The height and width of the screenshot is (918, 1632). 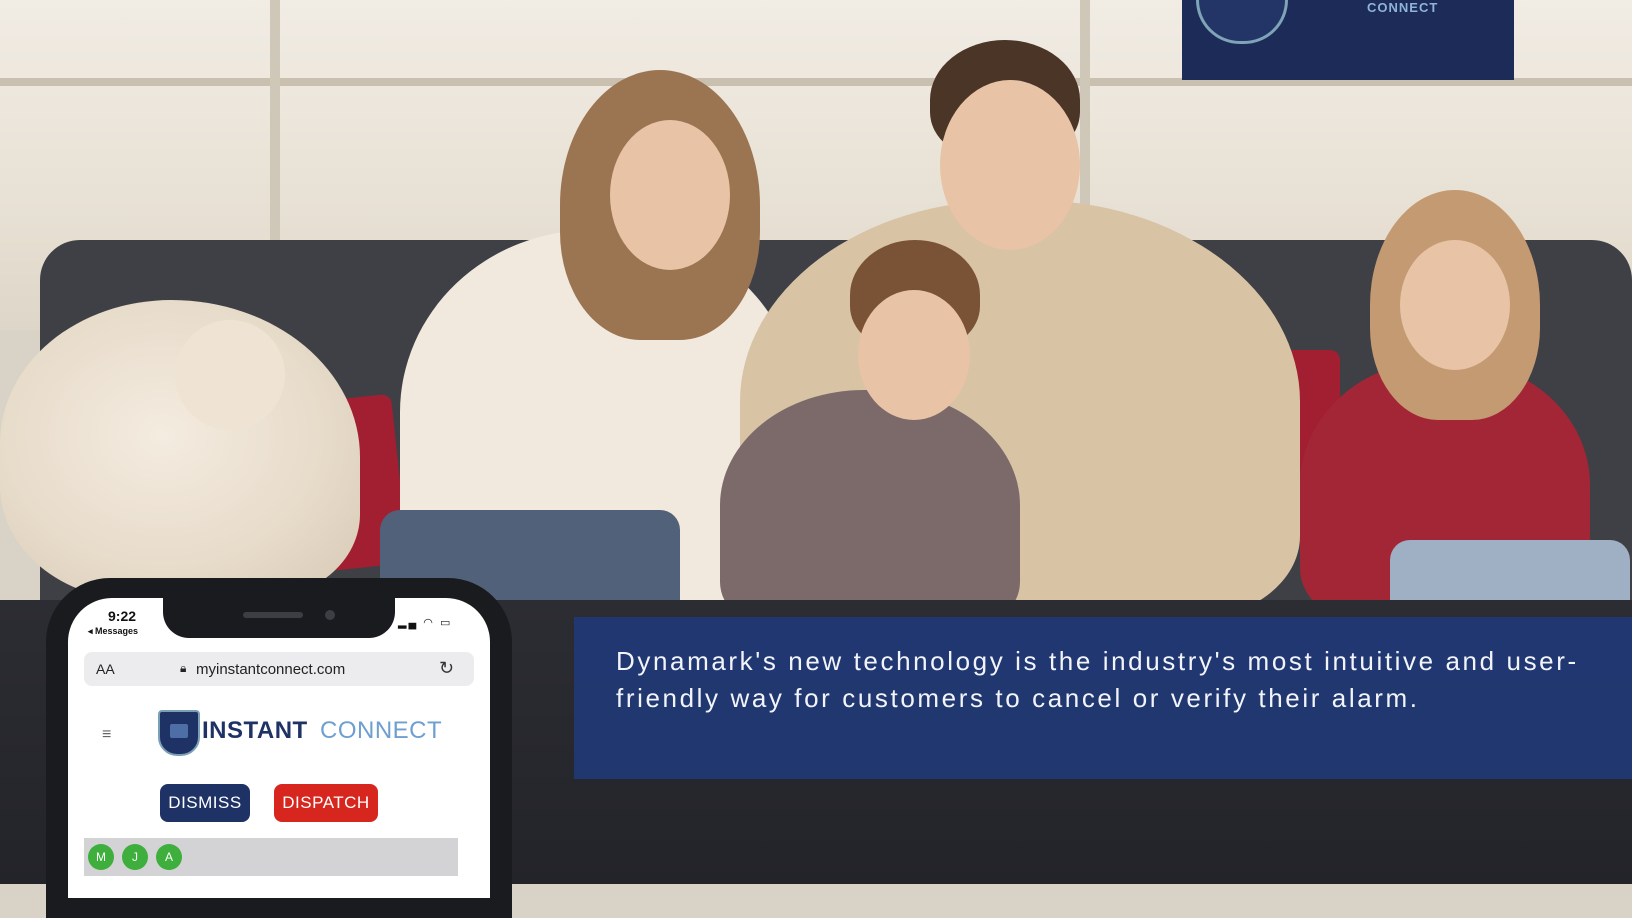 What do you see at coordinates (870, 510) in the screenshot?
I see `boy-plaid-shirt` at bounding box center [870, 510].